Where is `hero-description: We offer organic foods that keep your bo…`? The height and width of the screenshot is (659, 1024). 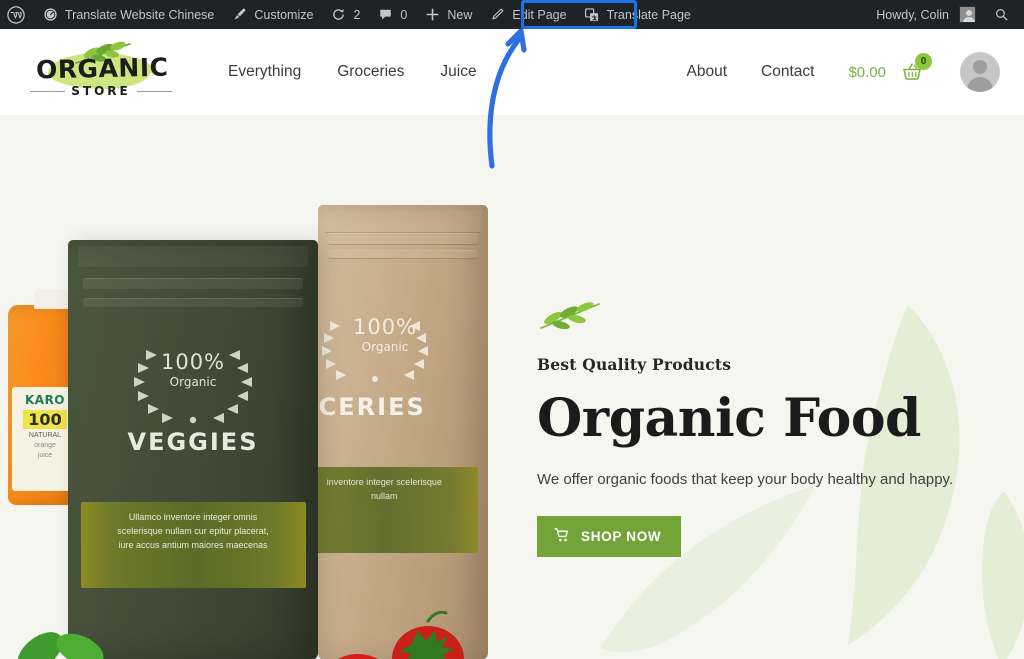
hero-description: We offer organic foods that keep your bo… is located at coordinates (745, 479).